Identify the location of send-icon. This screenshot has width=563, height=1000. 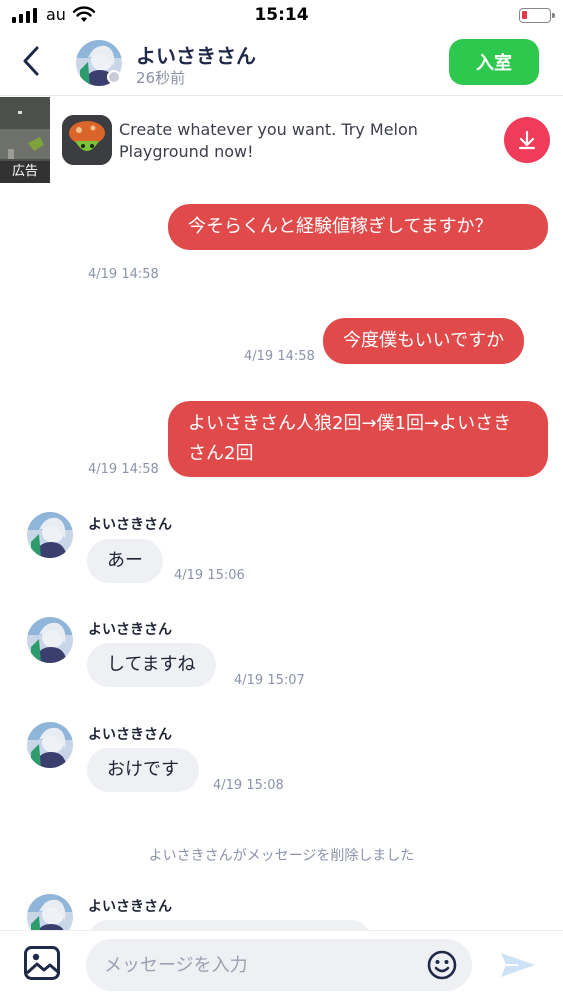
(518, 965).